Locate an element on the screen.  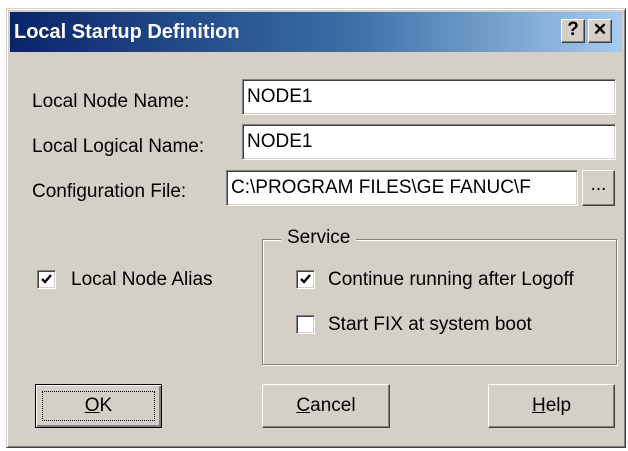
local-node-alias-label: Local Node Alias is located at coordinates (142, 279).